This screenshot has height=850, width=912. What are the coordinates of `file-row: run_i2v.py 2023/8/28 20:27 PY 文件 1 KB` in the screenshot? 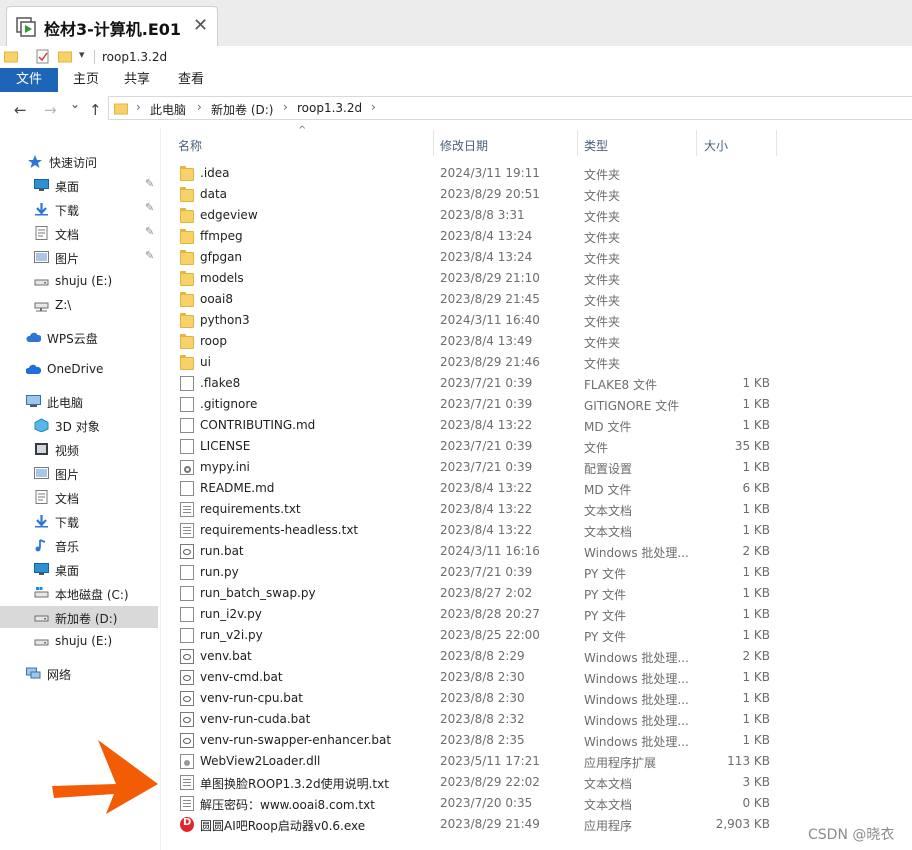 It's located at (467, 614).